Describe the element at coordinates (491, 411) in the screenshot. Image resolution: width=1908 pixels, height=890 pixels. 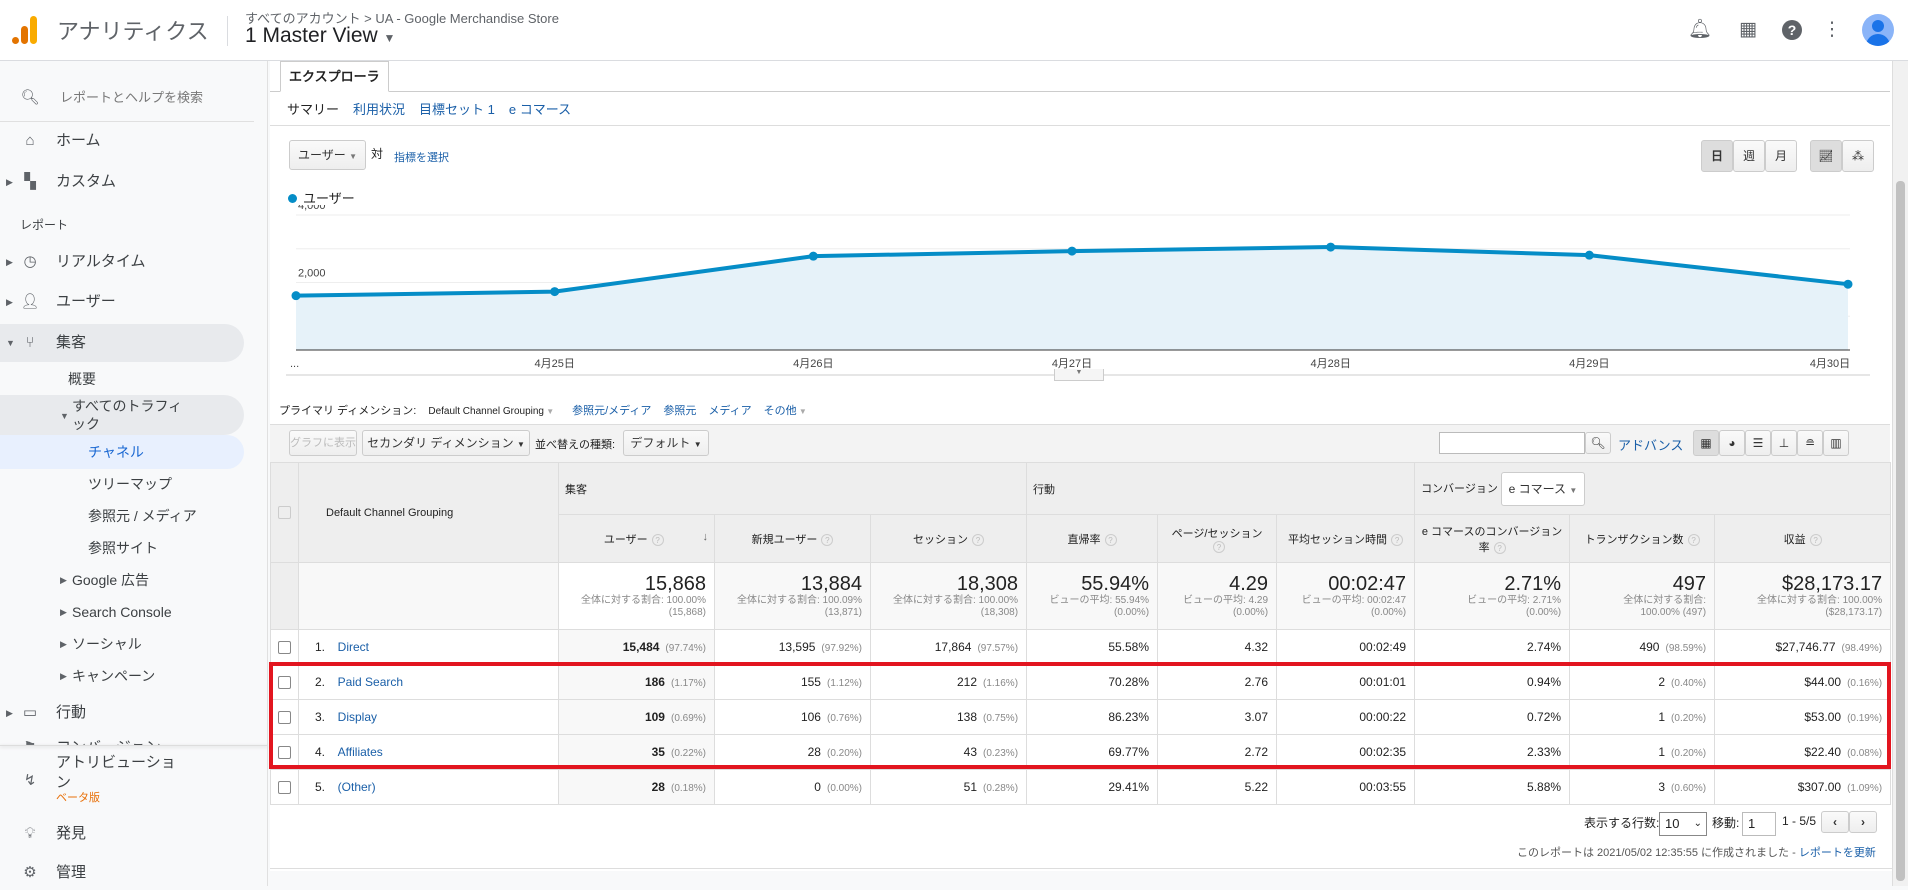
I see `primary-dimension-current: Default Channel Grouping ▼` at that location.